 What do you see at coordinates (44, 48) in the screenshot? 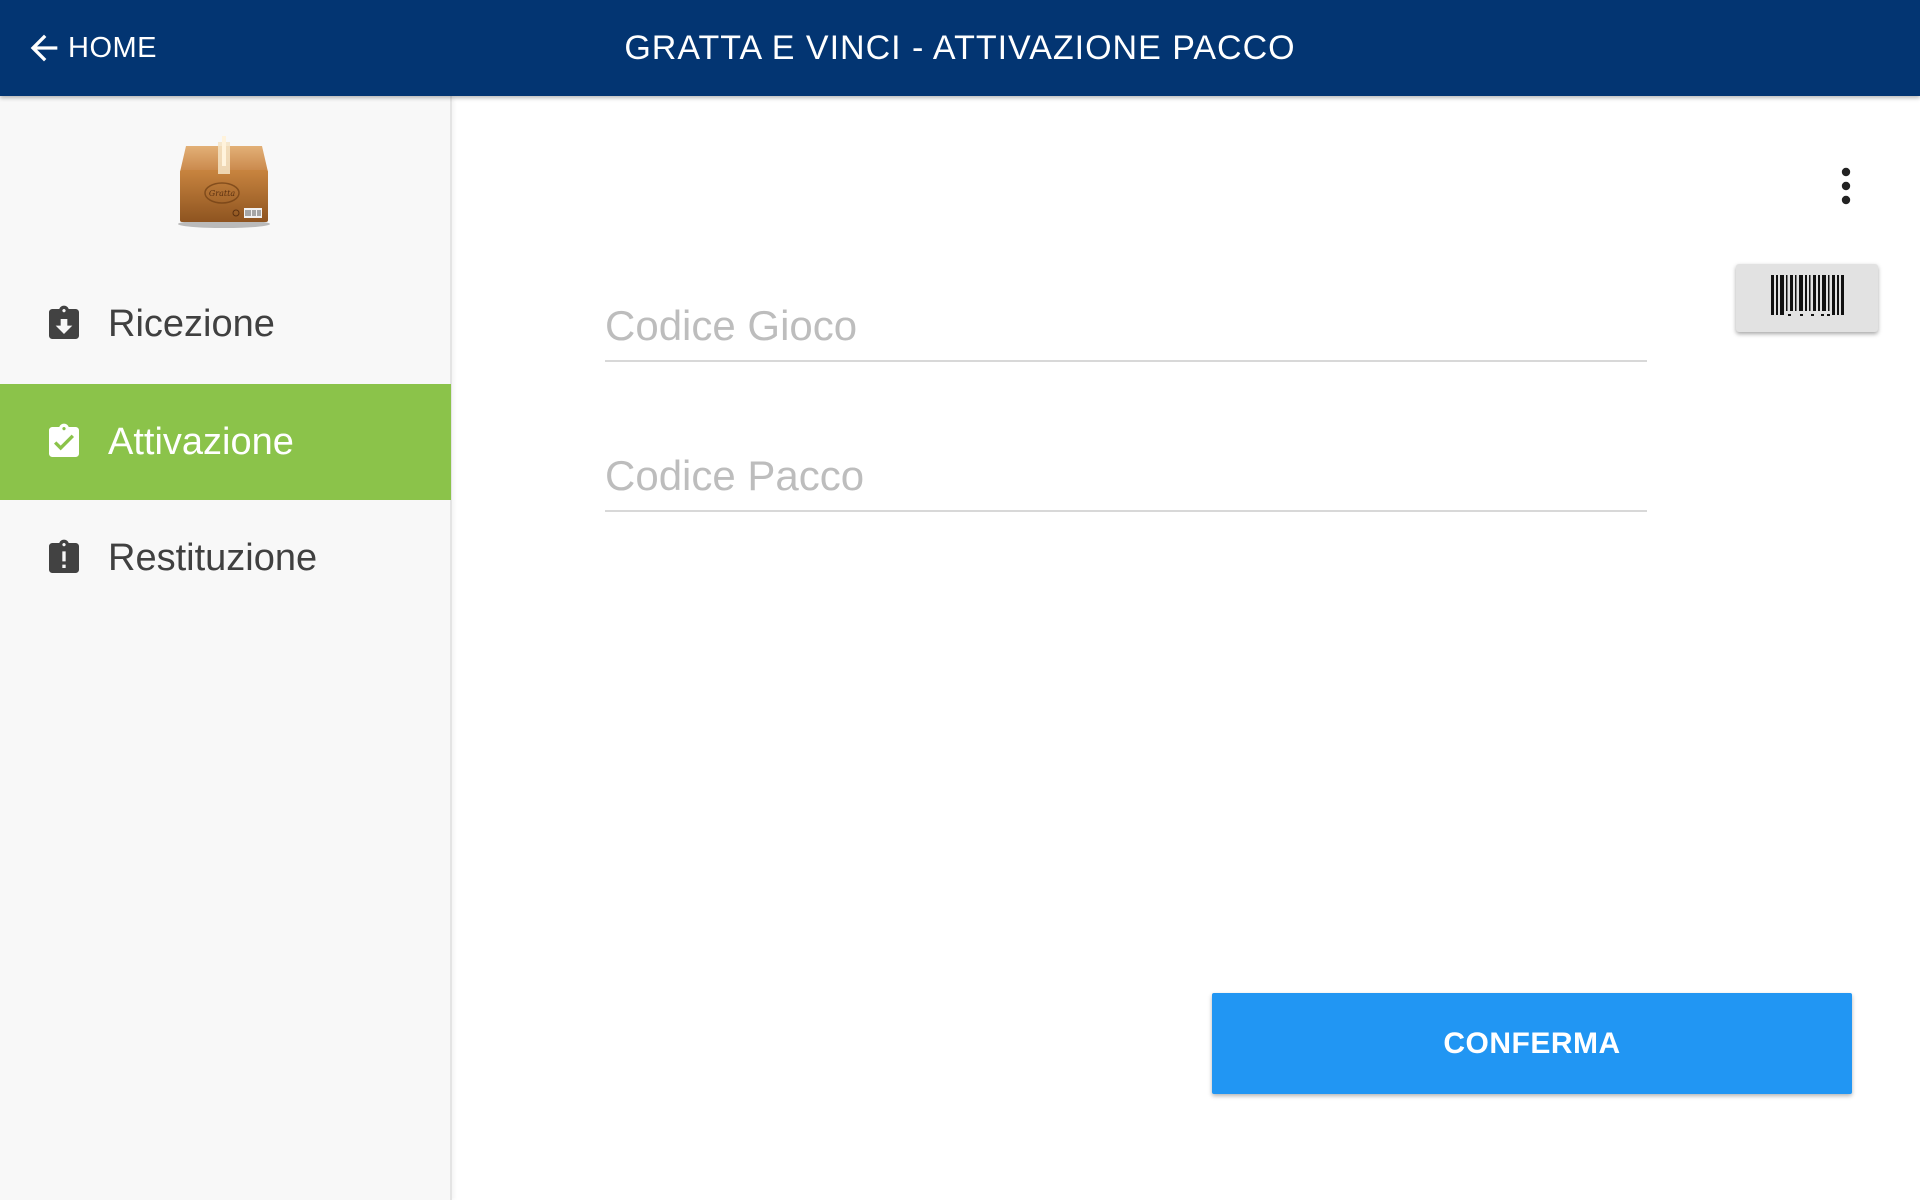
I see `arrow-back-icon` at bounding box center [44, 48].